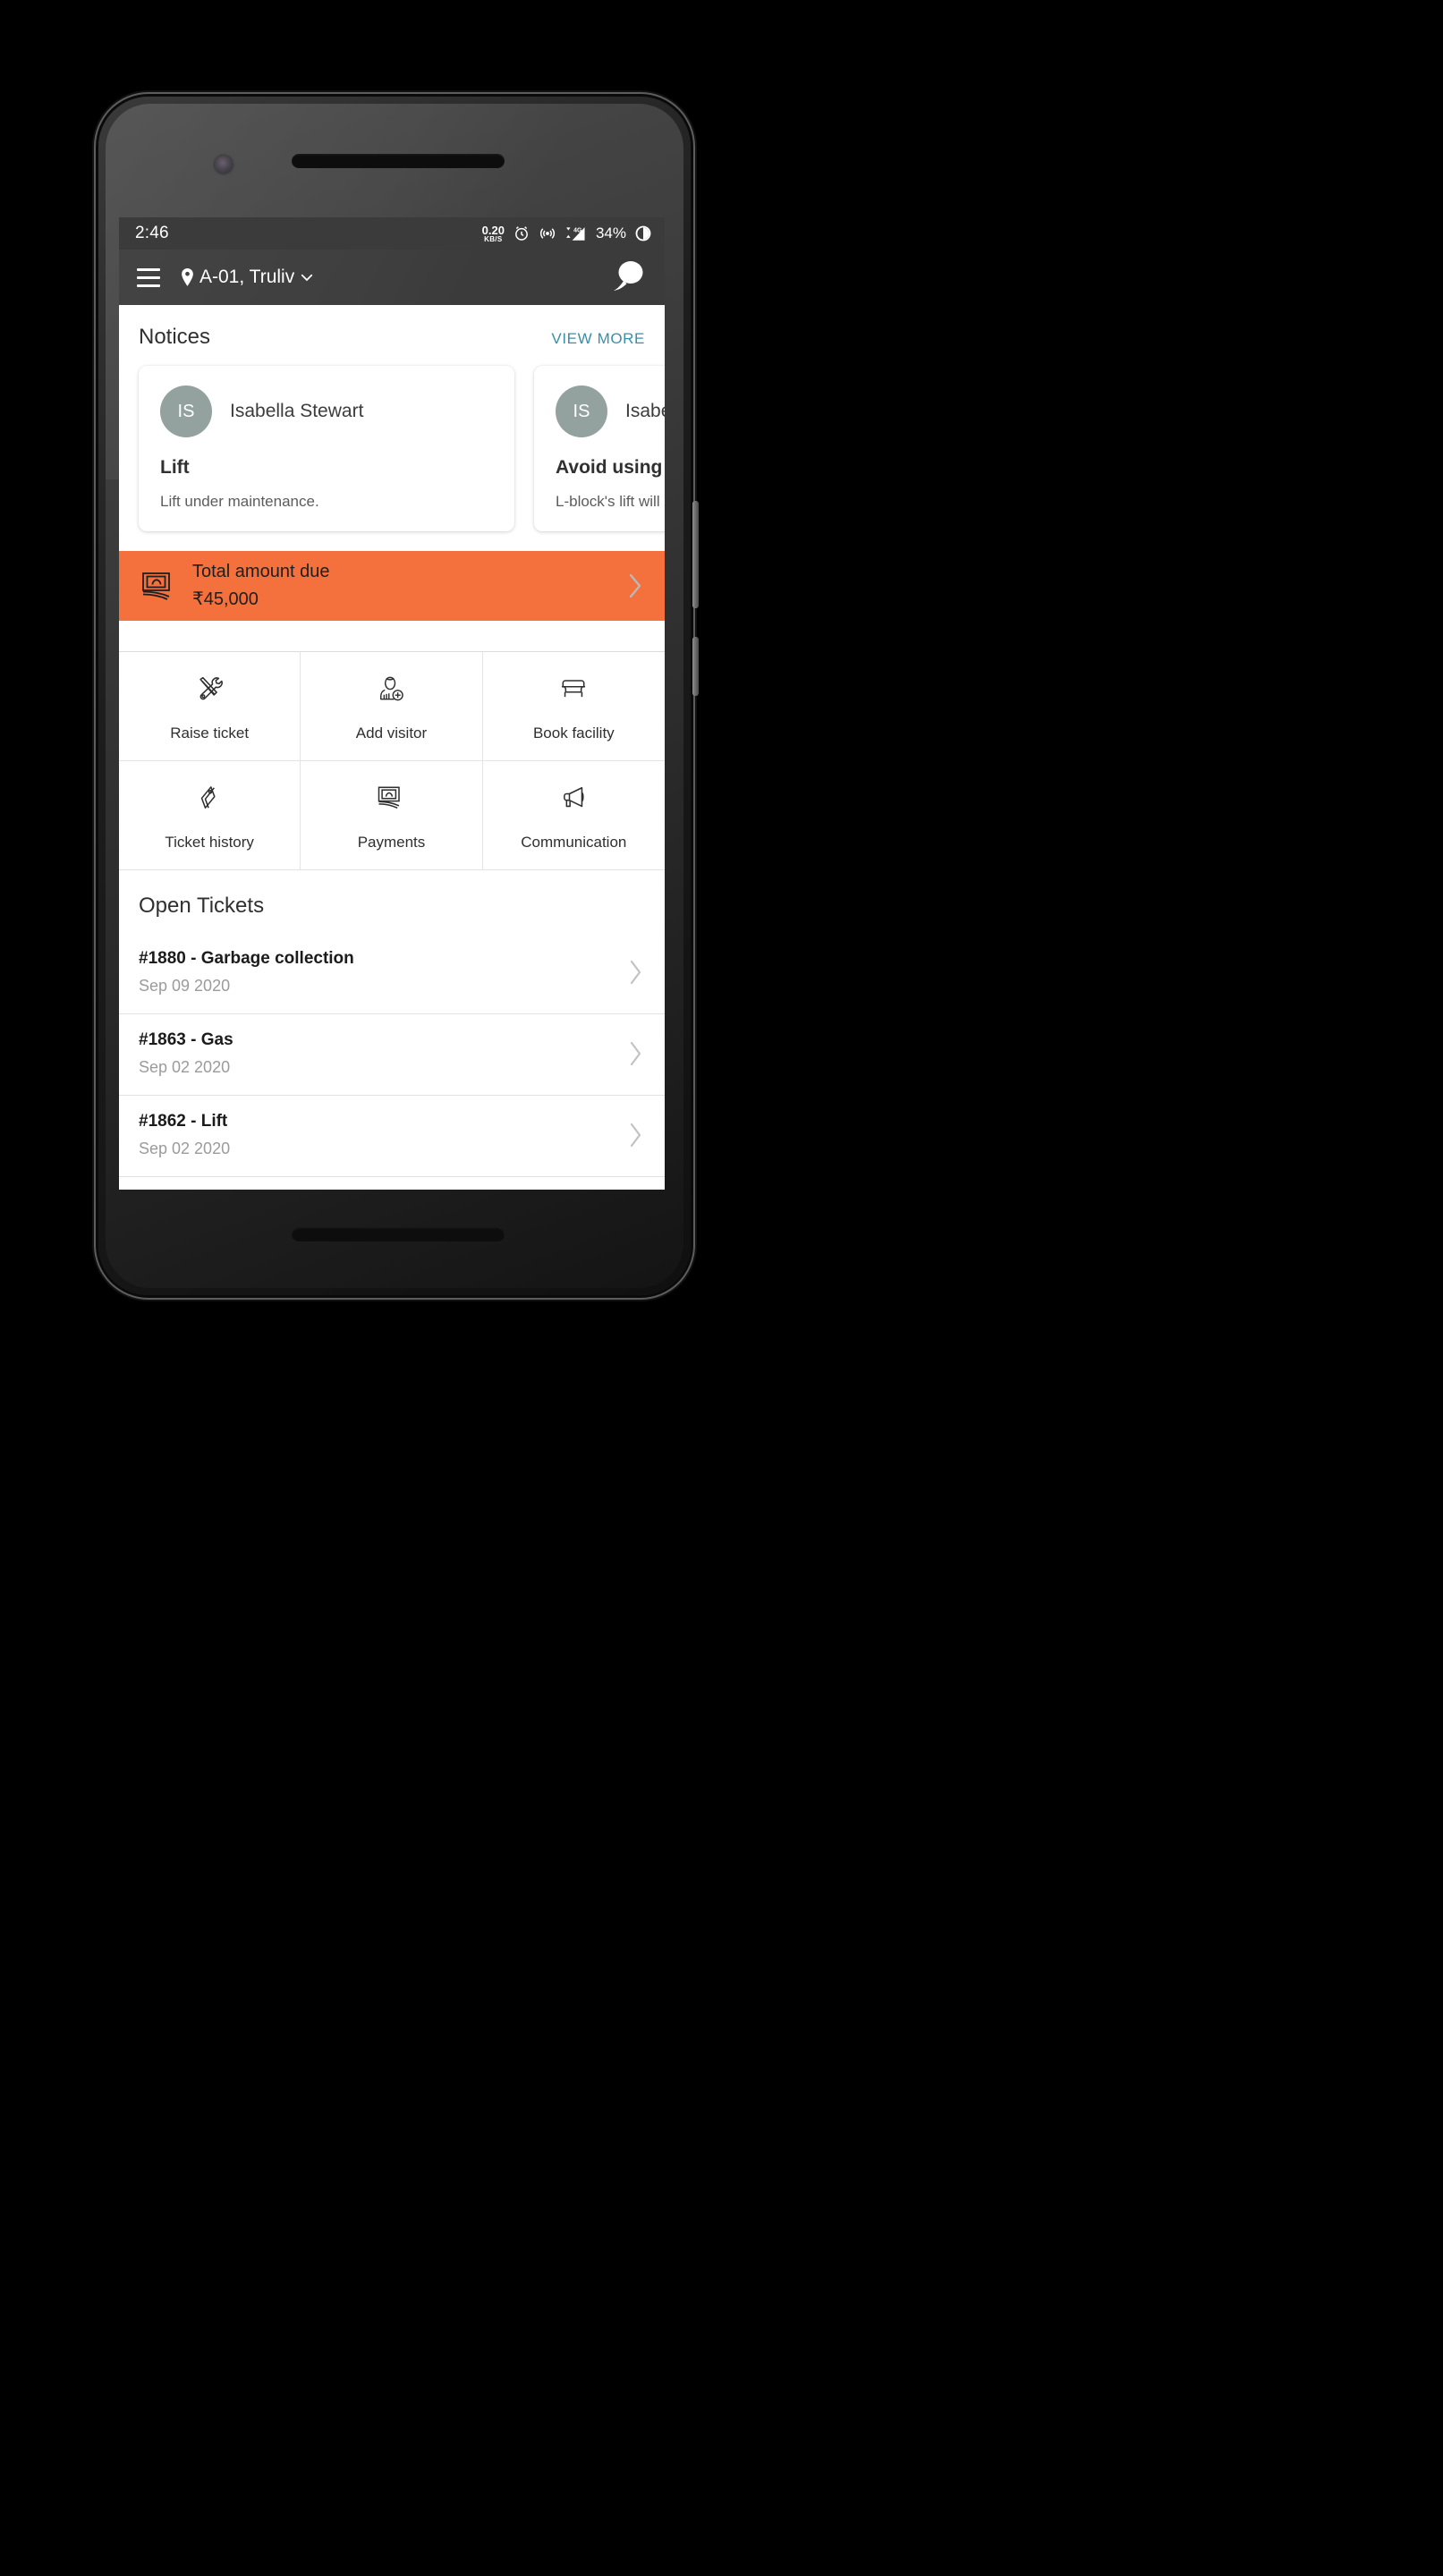 The image size is (1443, 2576). What do you see at coordinates (576, 234) in the screenshot?
I see `signal-4g-icon: 4G` at bounding box center [576, 234].